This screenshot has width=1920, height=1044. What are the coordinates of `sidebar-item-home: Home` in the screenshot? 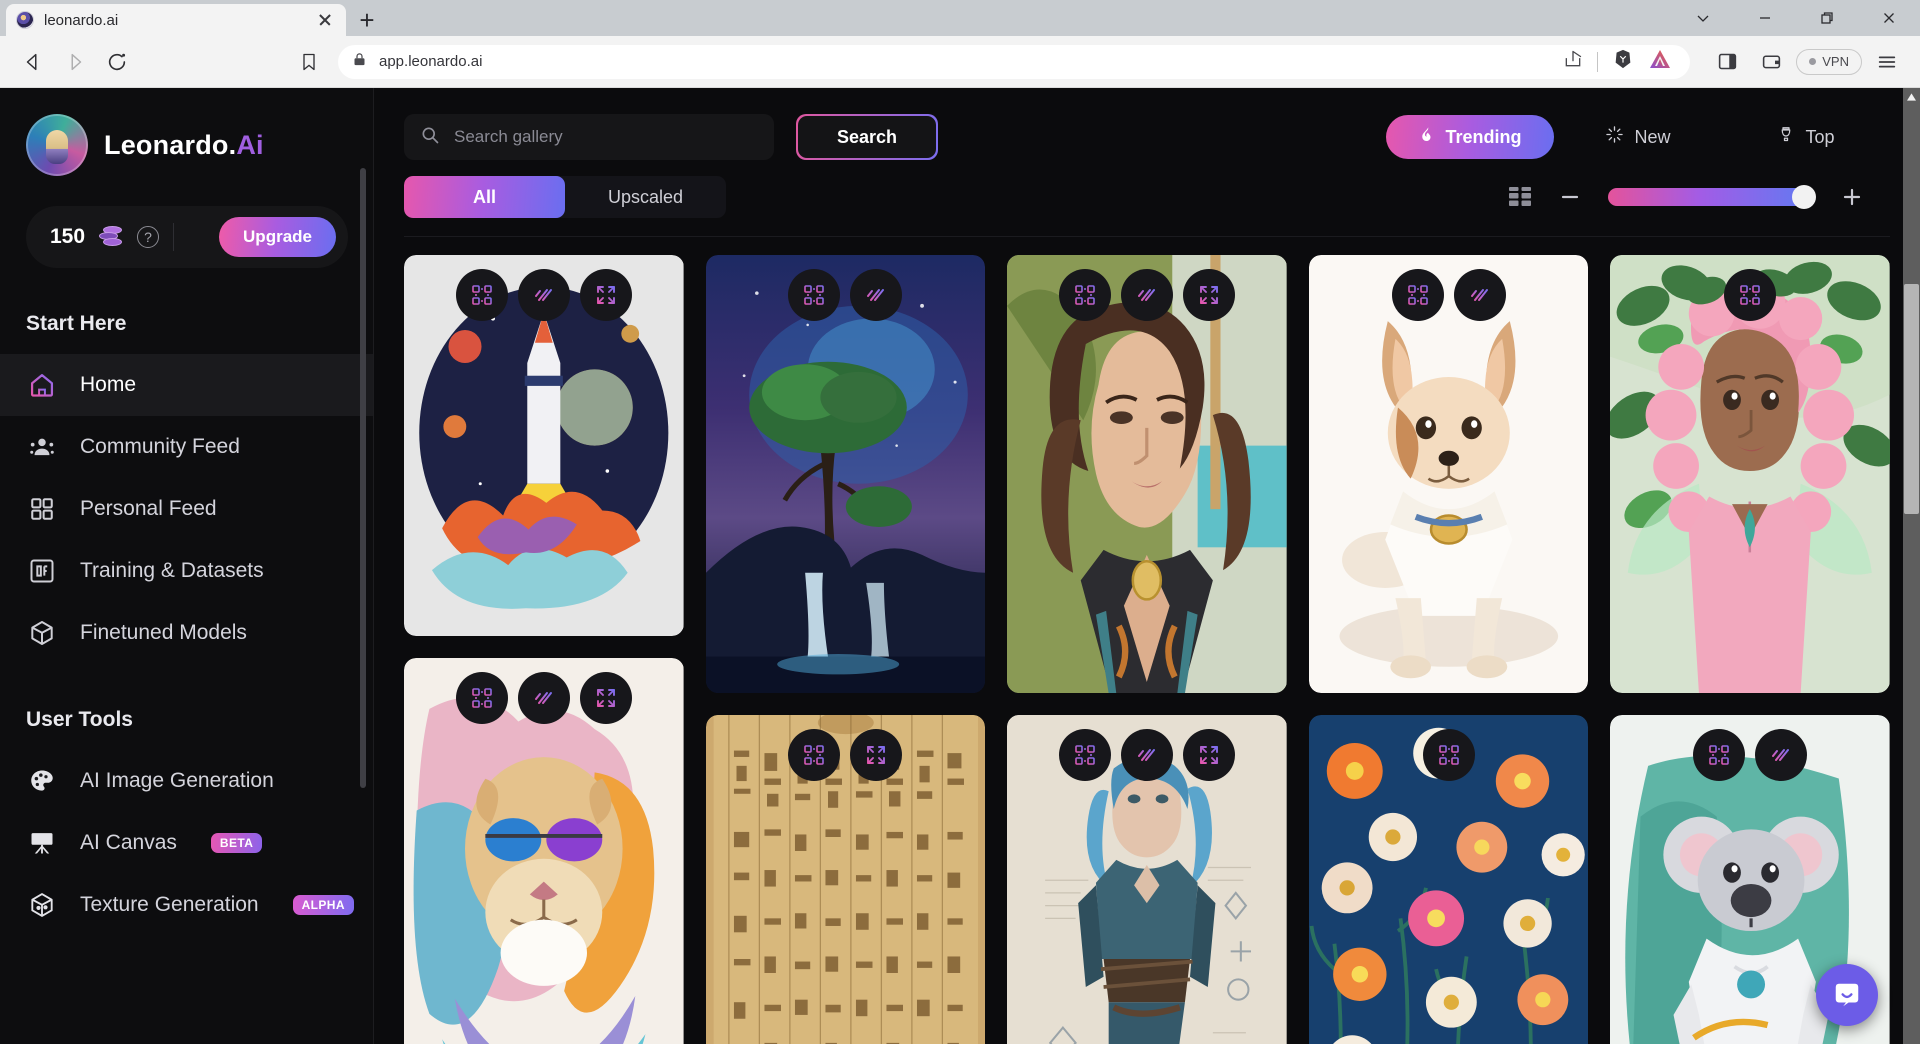 It's located at (187, 385).